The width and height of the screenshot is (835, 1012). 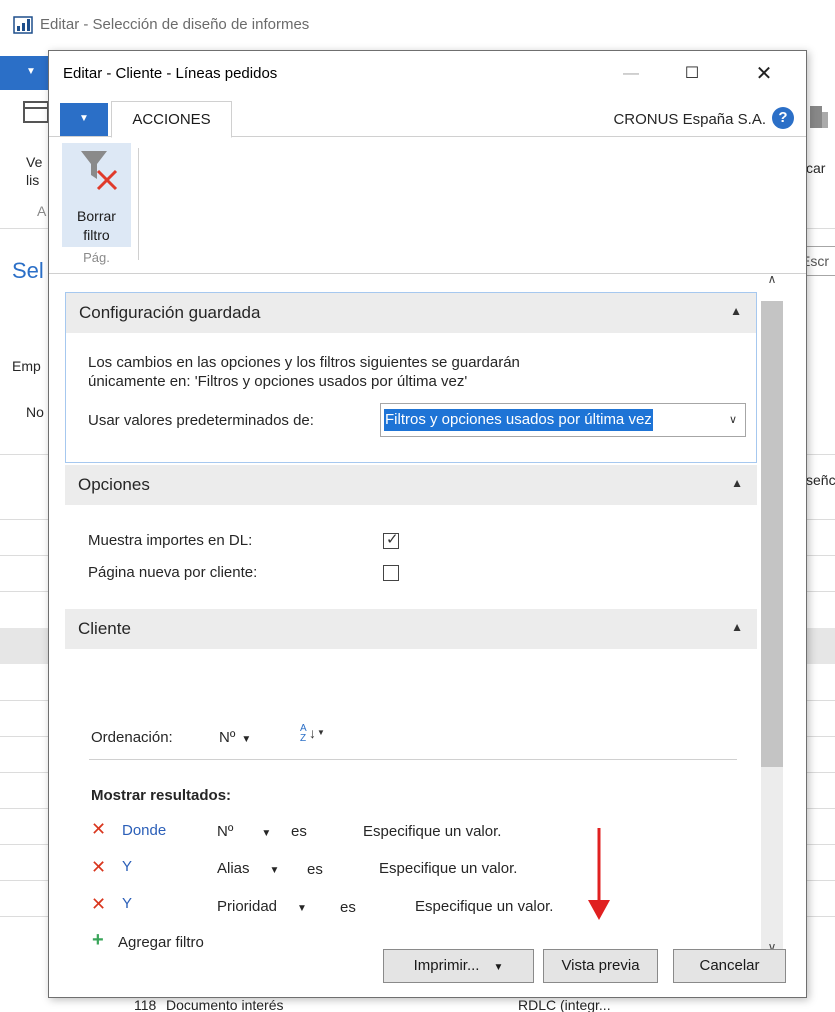 What do you see at coordinates (427, 119) in the screenshot?
I see `ribbon-tabs: ▼ ACCIONES CRONUS España S.A. ?` at bounding box center [427, 119].